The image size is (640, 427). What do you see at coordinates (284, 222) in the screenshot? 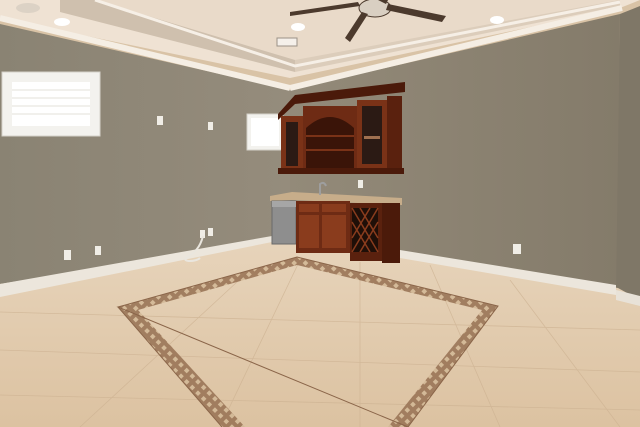
I see `dishwasher` at bounding box center [284, 222].